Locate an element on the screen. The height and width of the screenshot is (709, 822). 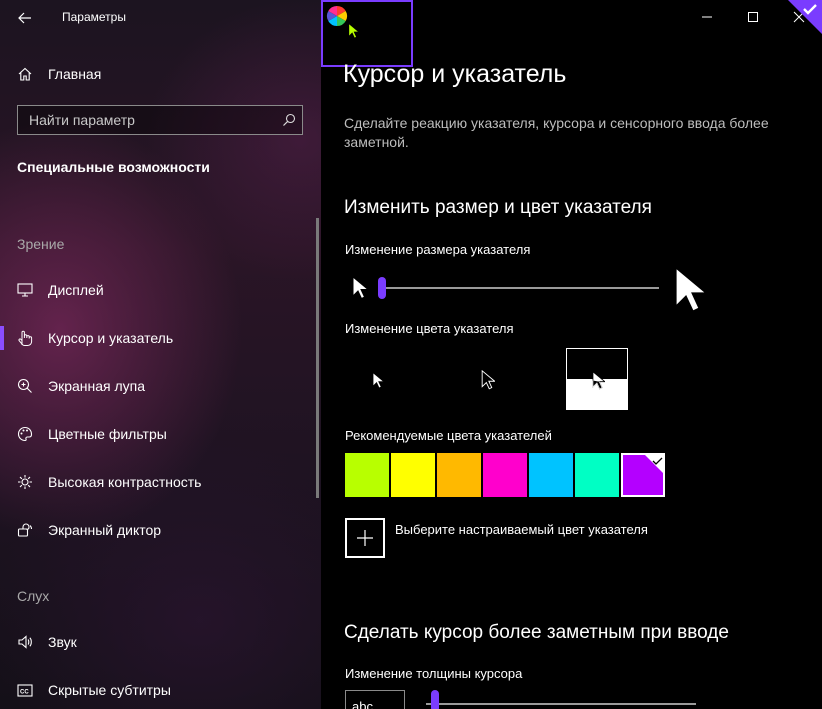
swatch-sky-blue is located at coordinates (551, 475).